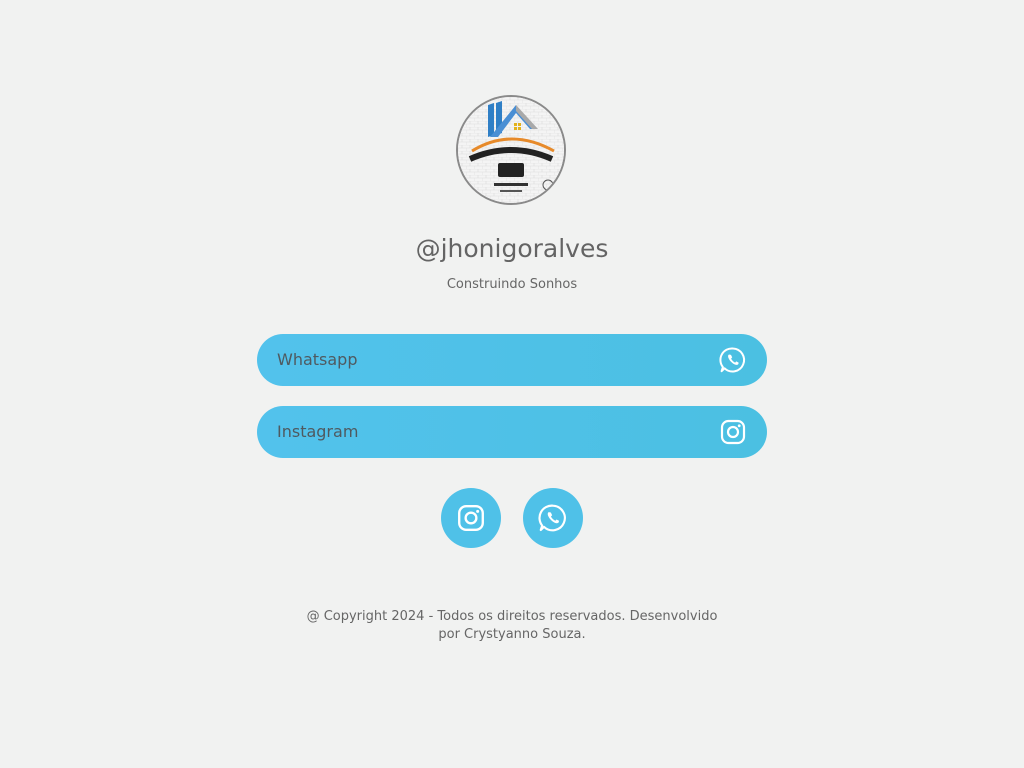 This screenshot has width=1024, height=768. What do you see at coordinates (317, 359) in the screenshot?
I see `whatsapp-link-label: Whatsapp` at bounding box center [317, 359].